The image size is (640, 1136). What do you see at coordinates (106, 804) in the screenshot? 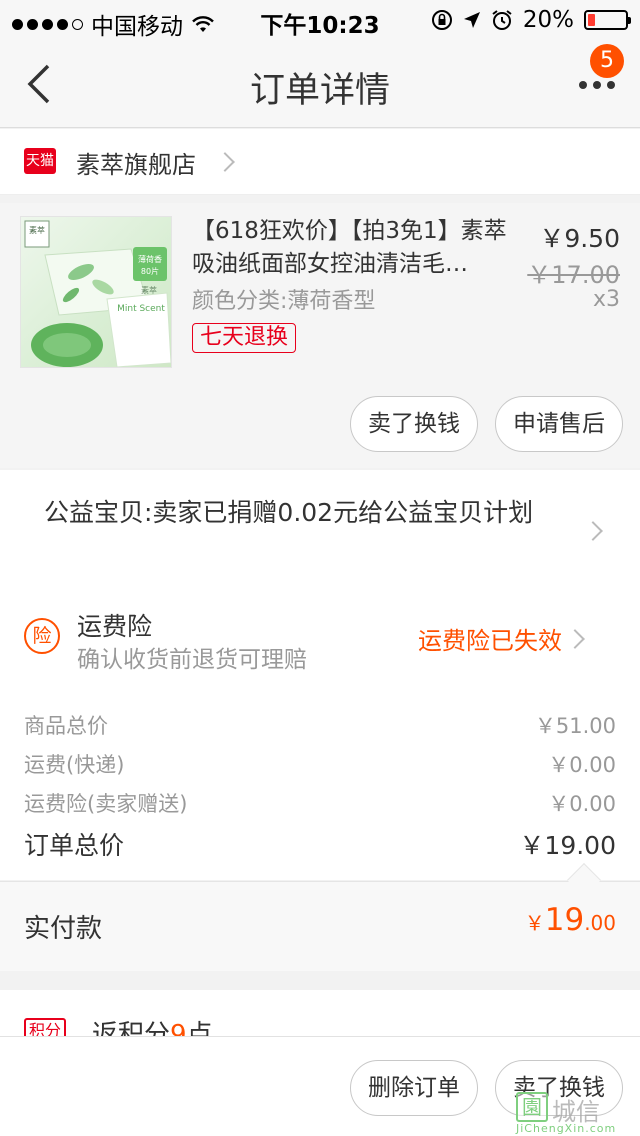
I see `summary-label: 运费险(卖家赠送)` at bounding box center [106, 804].